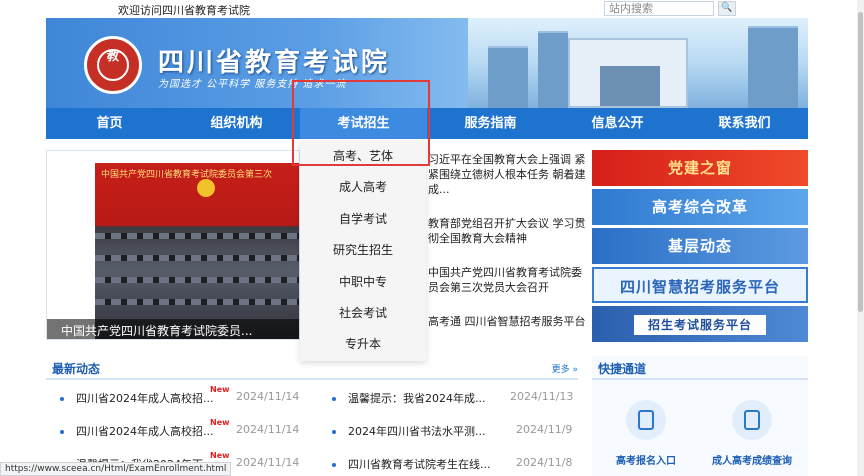  Describe the element at coordinates (363, 219) in the screenshot. I see `dropdown-item-self-study: 自学考试` at that location.